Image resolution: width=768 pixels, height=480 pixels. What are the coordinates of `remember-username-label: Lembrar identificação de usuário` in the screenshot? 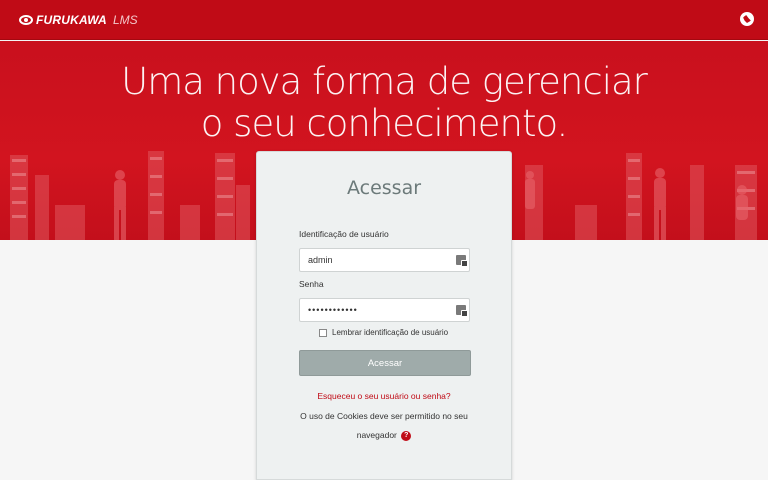 It's located at (390, 332).